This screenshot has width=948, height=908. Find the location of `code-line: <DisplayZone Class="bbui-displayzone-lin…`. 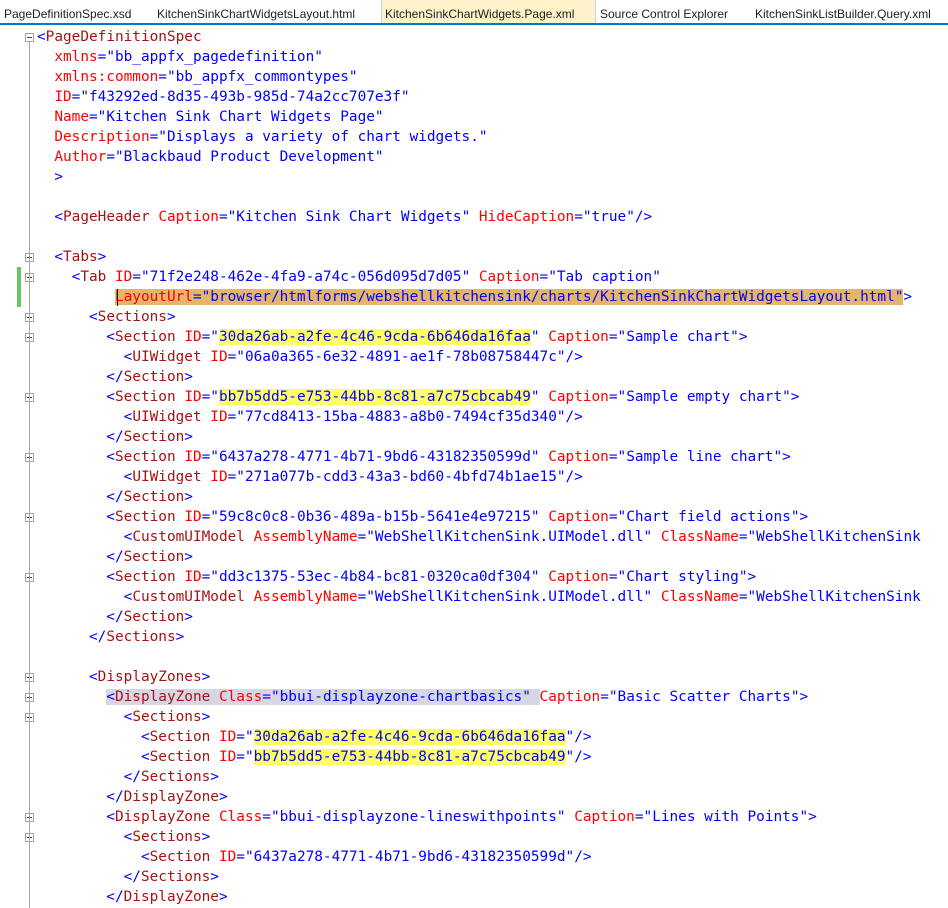

code-line: <DisplayZone Class="bbui-displayzone-lin… is located at coordinates (427, 817).